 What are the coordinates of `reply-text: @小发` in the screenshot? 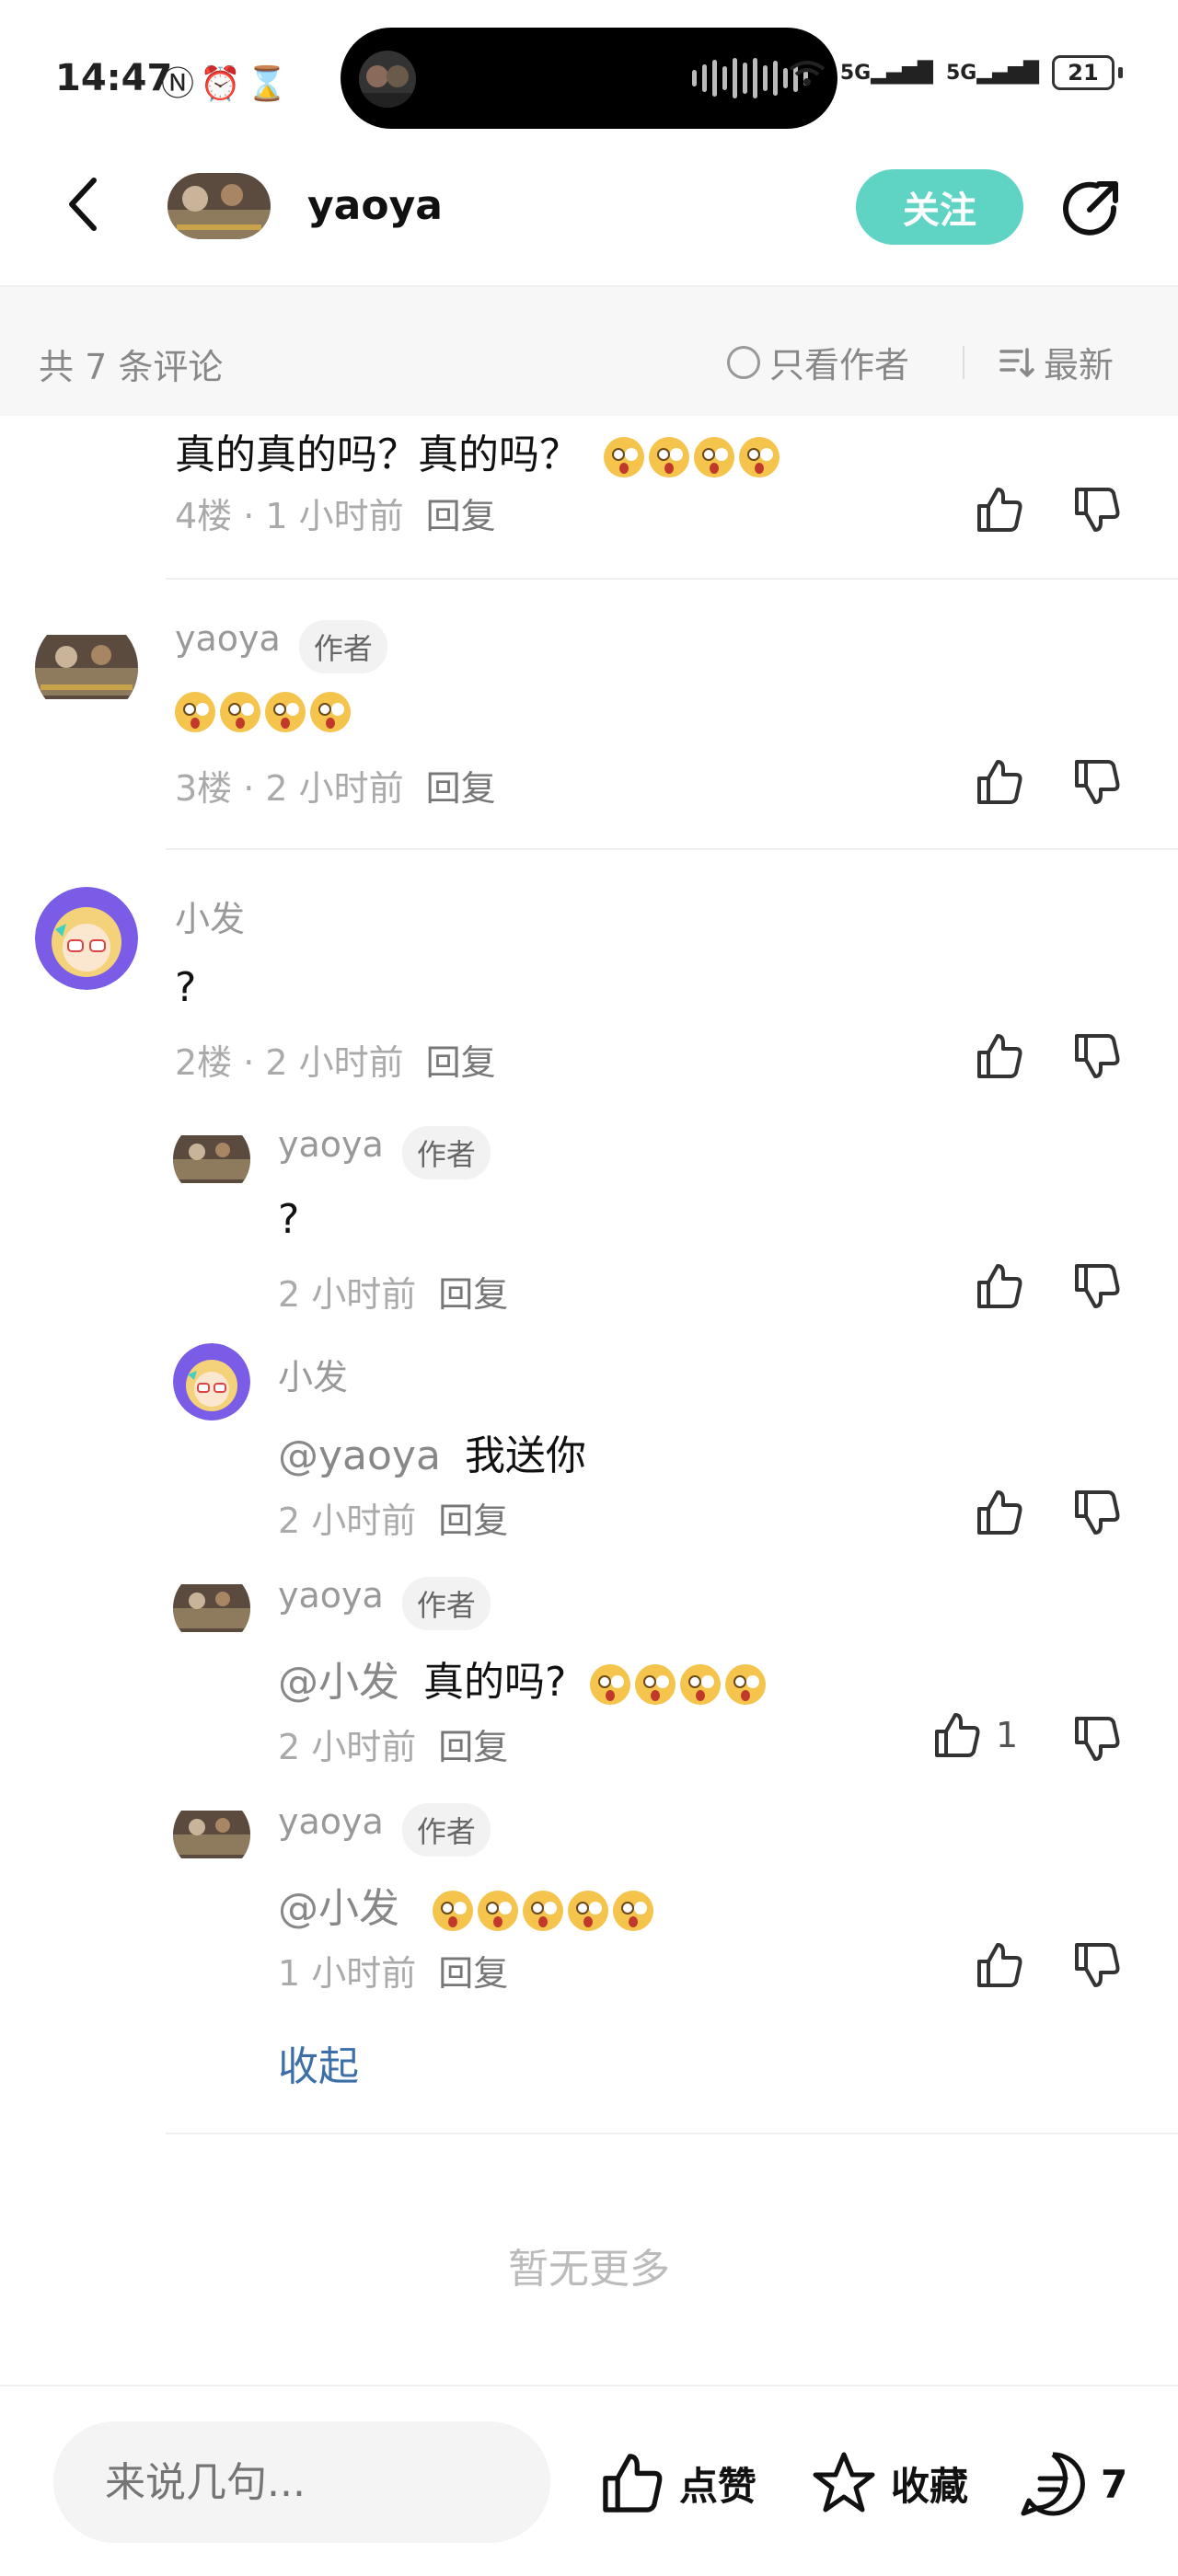 It's located at (468, 1905).